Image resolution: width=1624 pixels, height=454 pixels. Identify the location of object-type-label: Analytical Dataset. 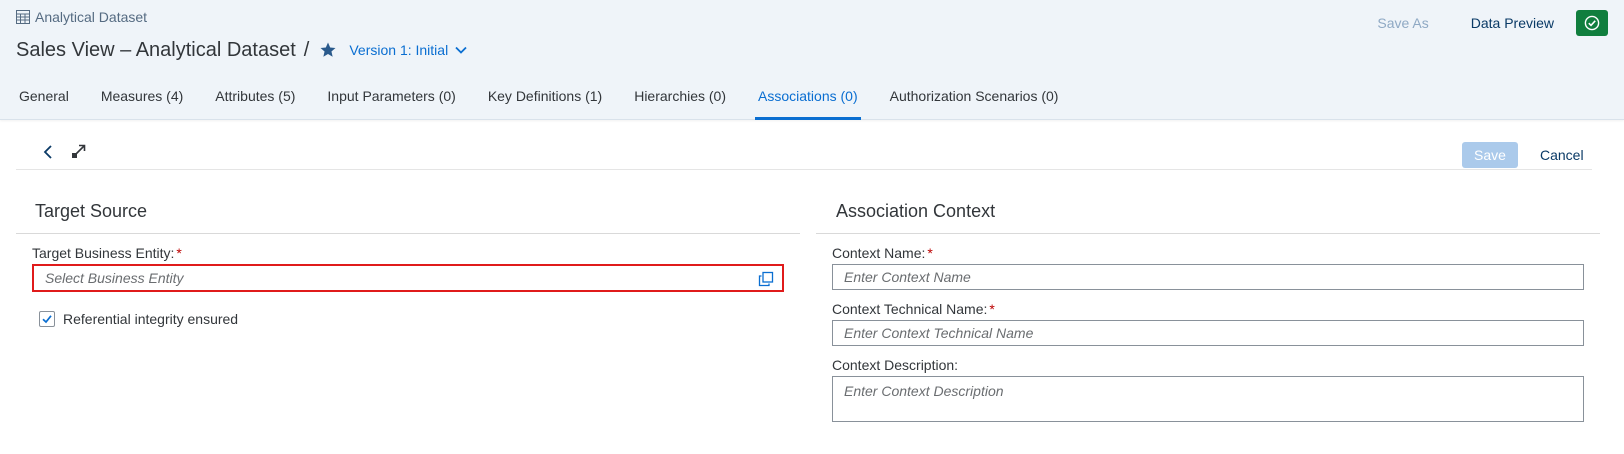
(91, 17).